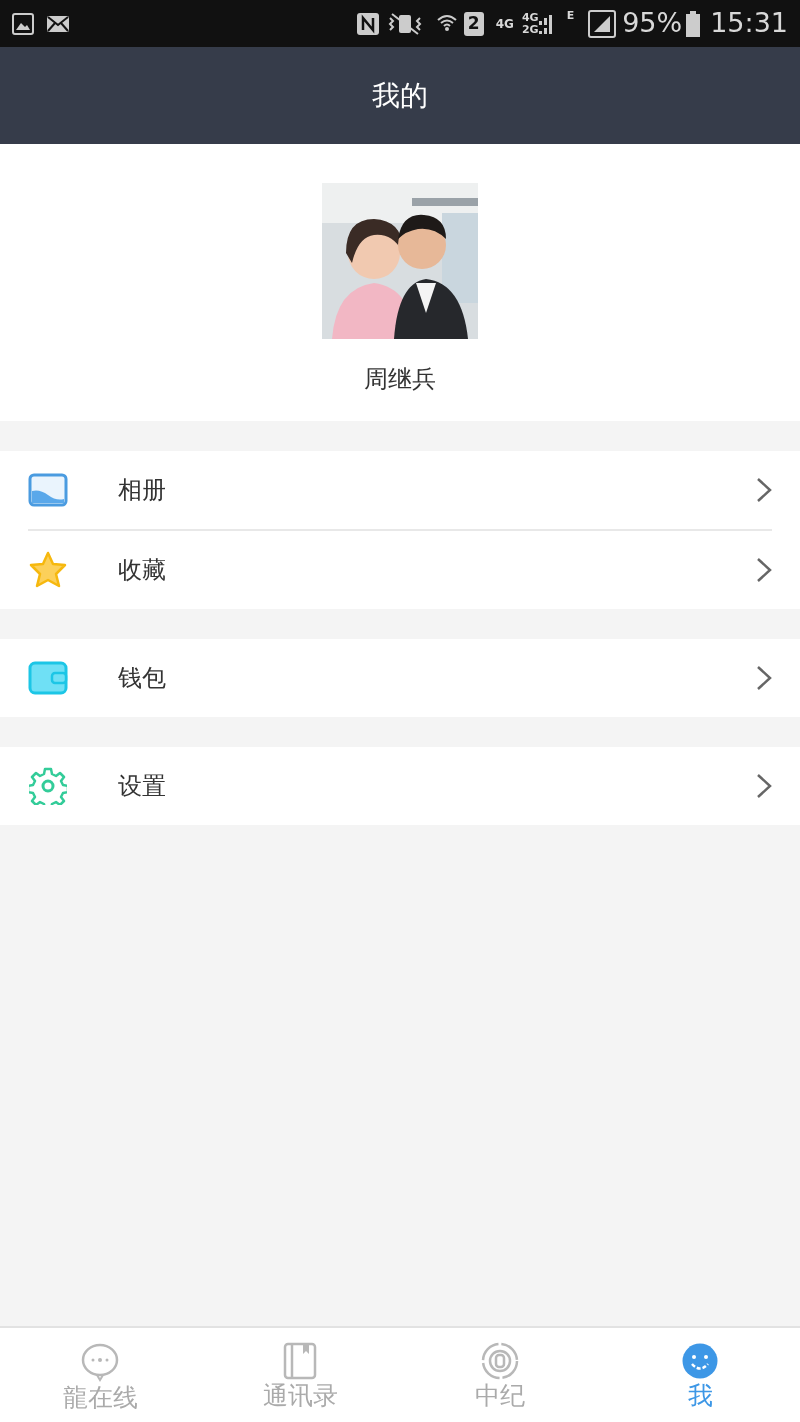  What do you see at coordinates (48, 786) in the screenshot?
I see `settings-icon` at bounding box center [48, 786].